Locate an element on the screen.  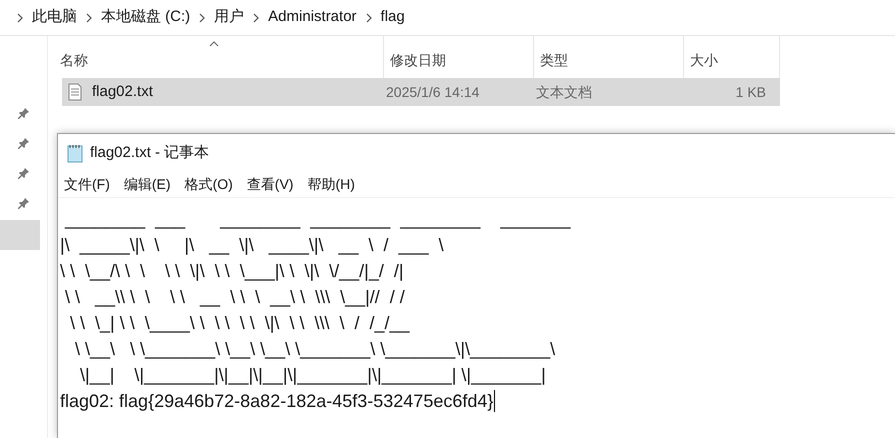
breadcrumb-item: flag is located at coordinates (392, 17).